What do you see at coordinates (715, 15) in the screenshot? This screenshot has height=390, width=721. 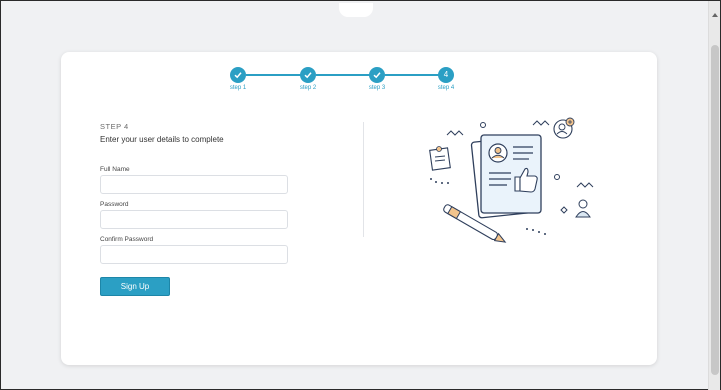 I see `scroll-up-arrow-icon` at bounding box center [715, 15].